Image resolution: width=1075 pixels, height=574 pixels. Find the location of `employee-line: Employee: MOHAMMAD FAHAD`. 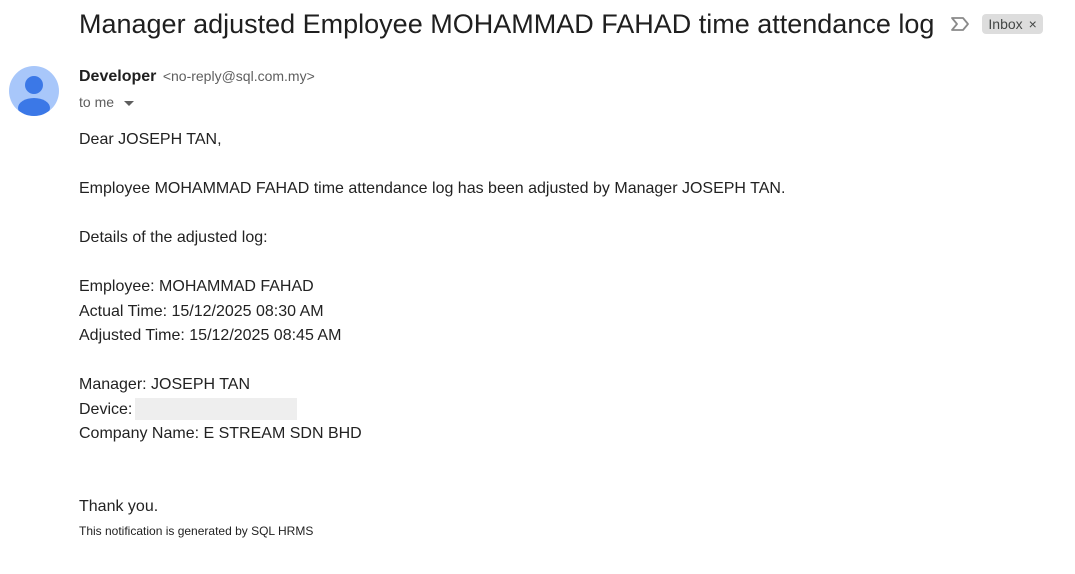

employee-line: Employee: MOHAMMAD FAHAD is located at coordinates (196, 286).